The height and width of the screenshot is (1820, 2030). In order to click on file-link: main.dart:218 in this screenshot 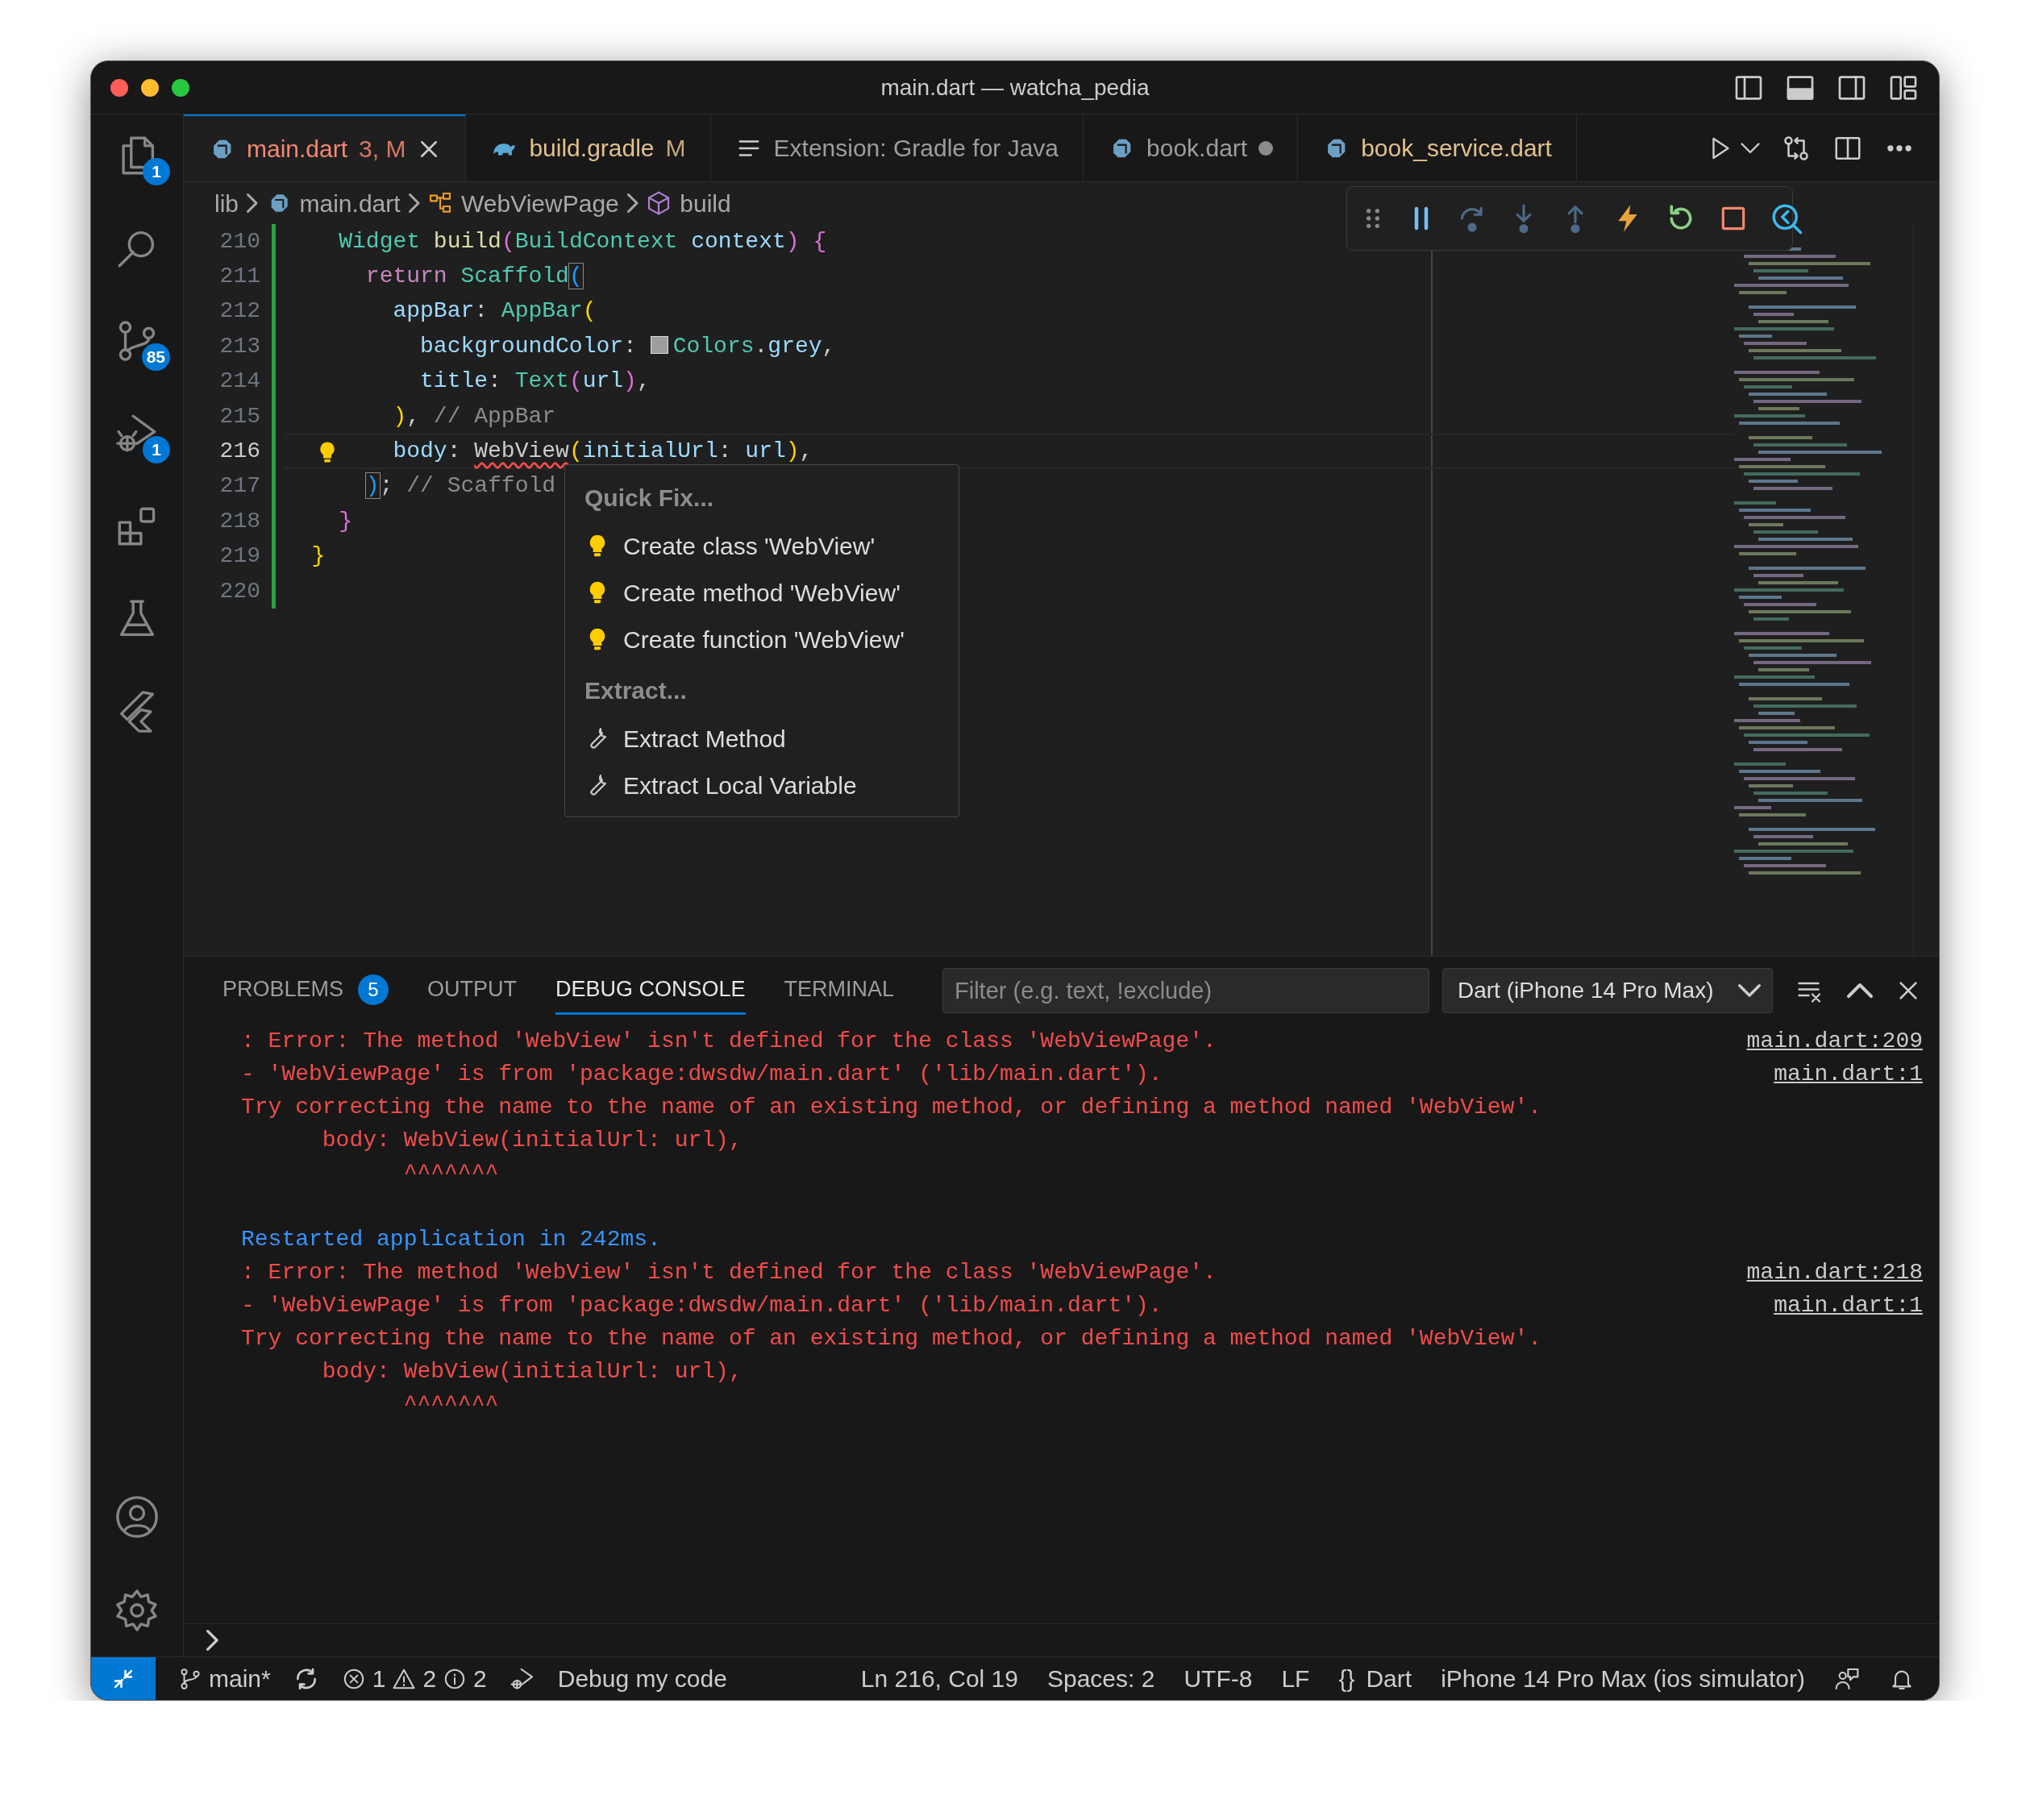, I will do `click(1834, 1272)`.